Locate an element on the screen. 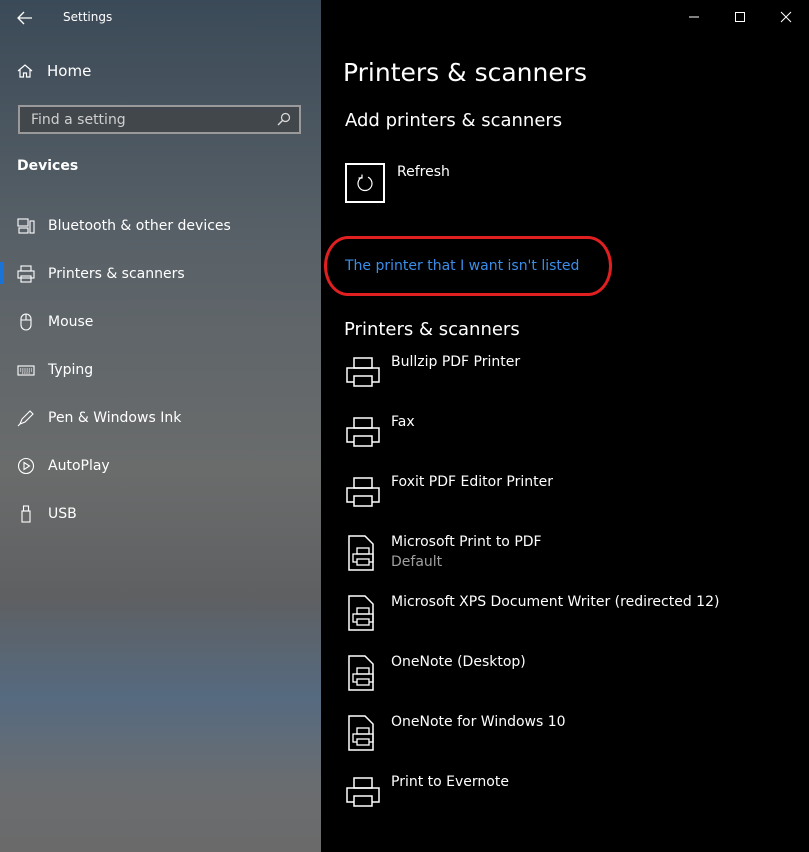  refresh-label: Refresh is located at coordinates (423, 172).